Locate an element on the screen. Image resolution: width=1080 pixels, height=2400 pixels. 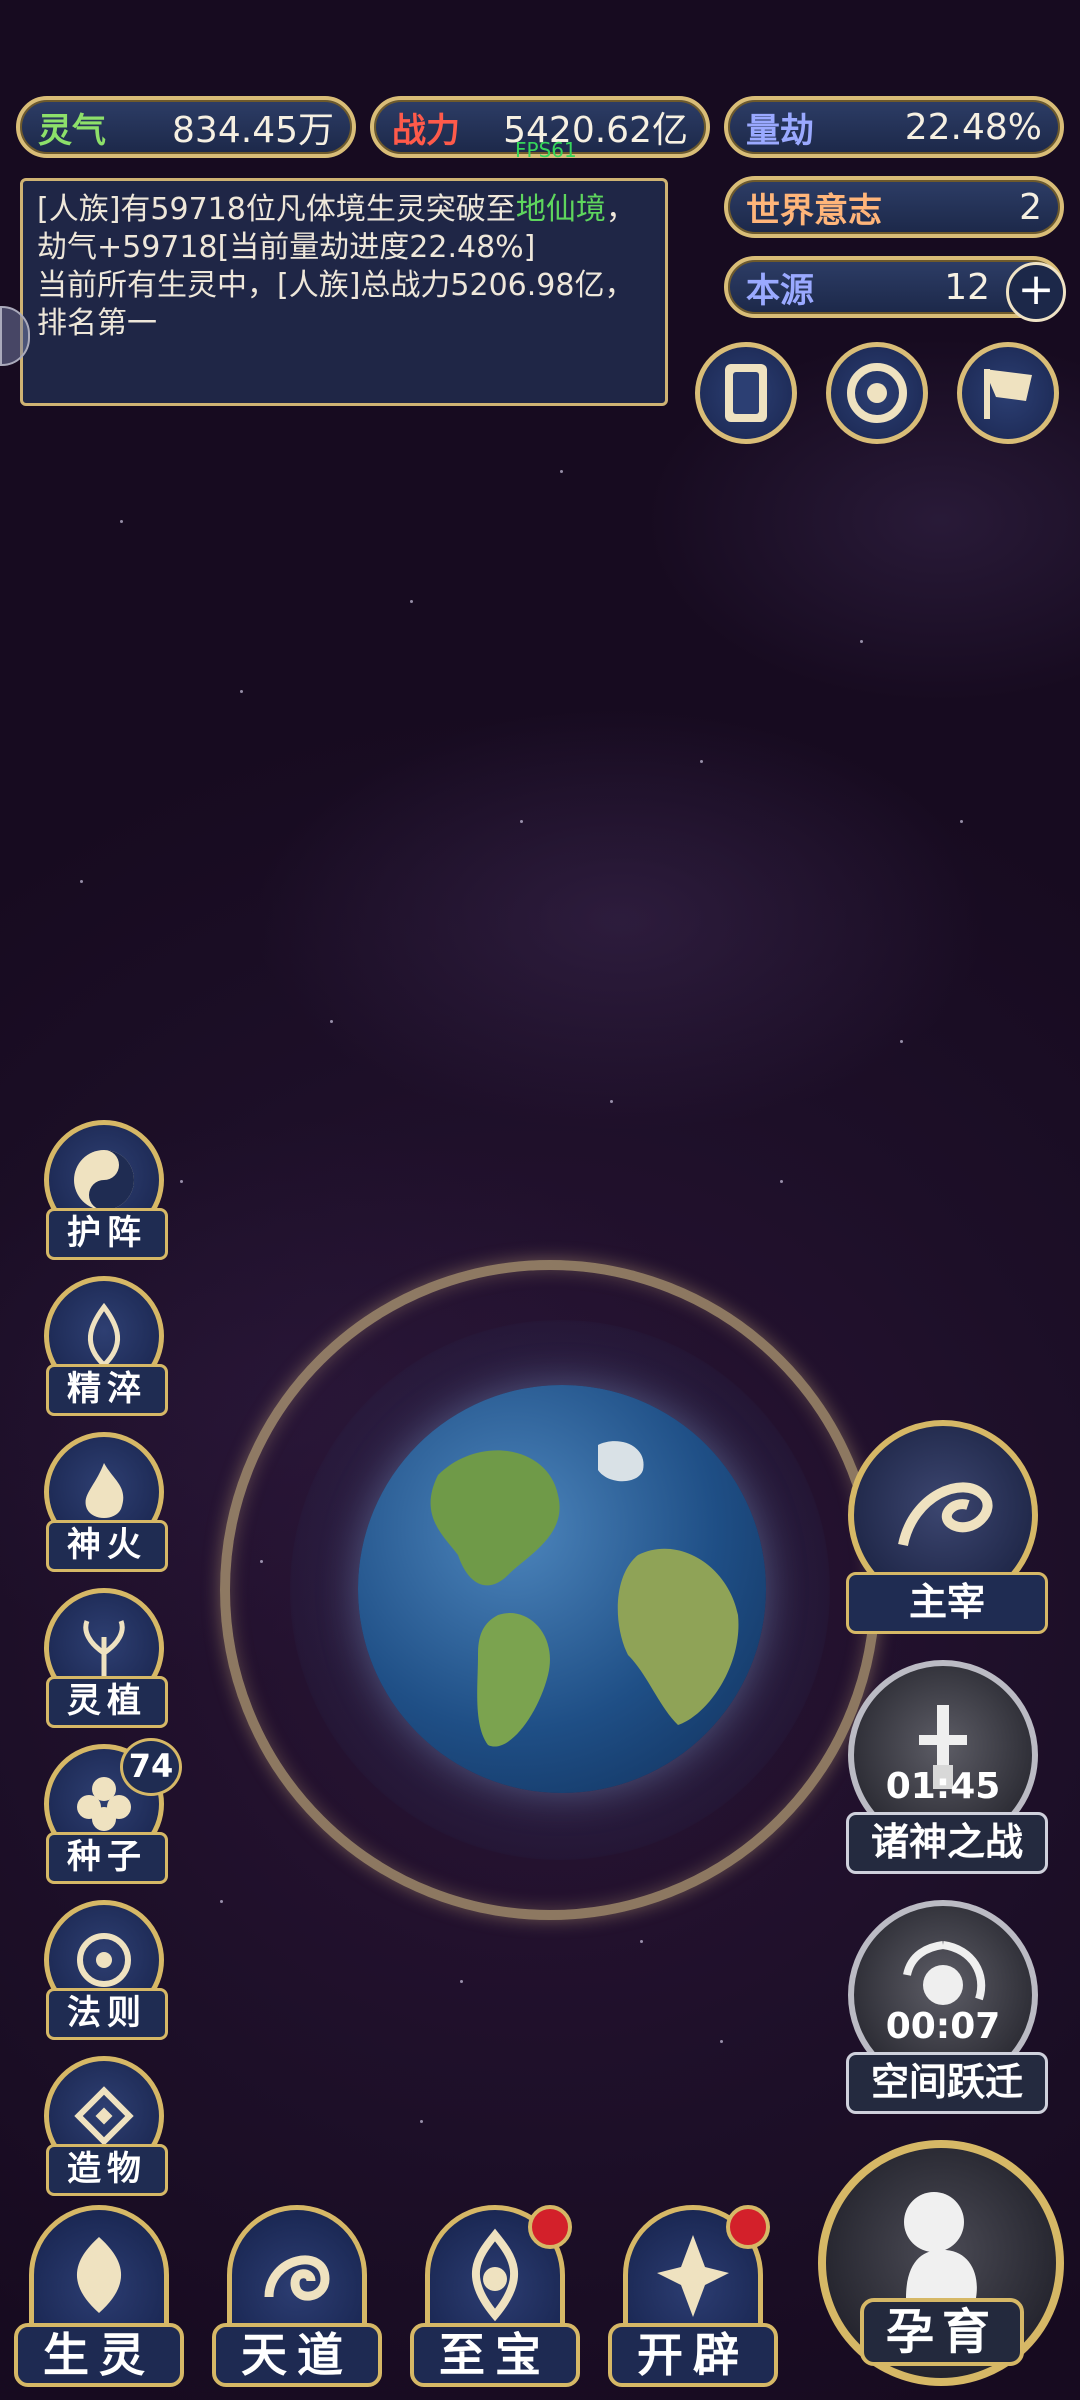
yunyu-button: 孕育 is located at coordinates (941, 2263).